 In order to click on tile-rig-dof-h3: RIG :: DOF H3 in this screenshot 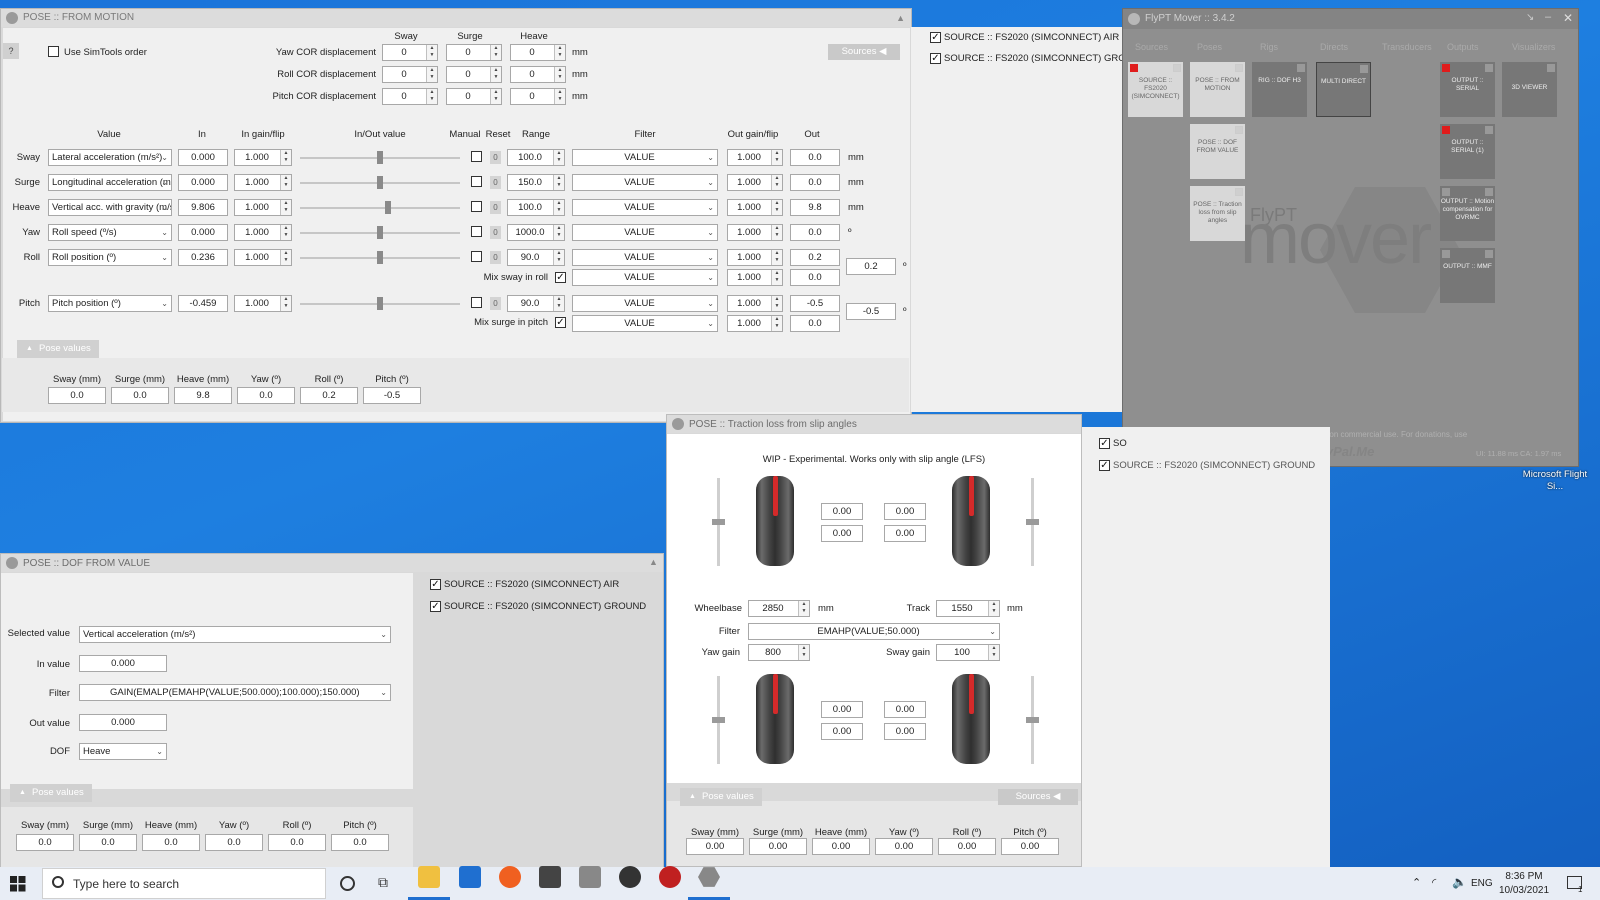, I will do `click(1279, 89)`.